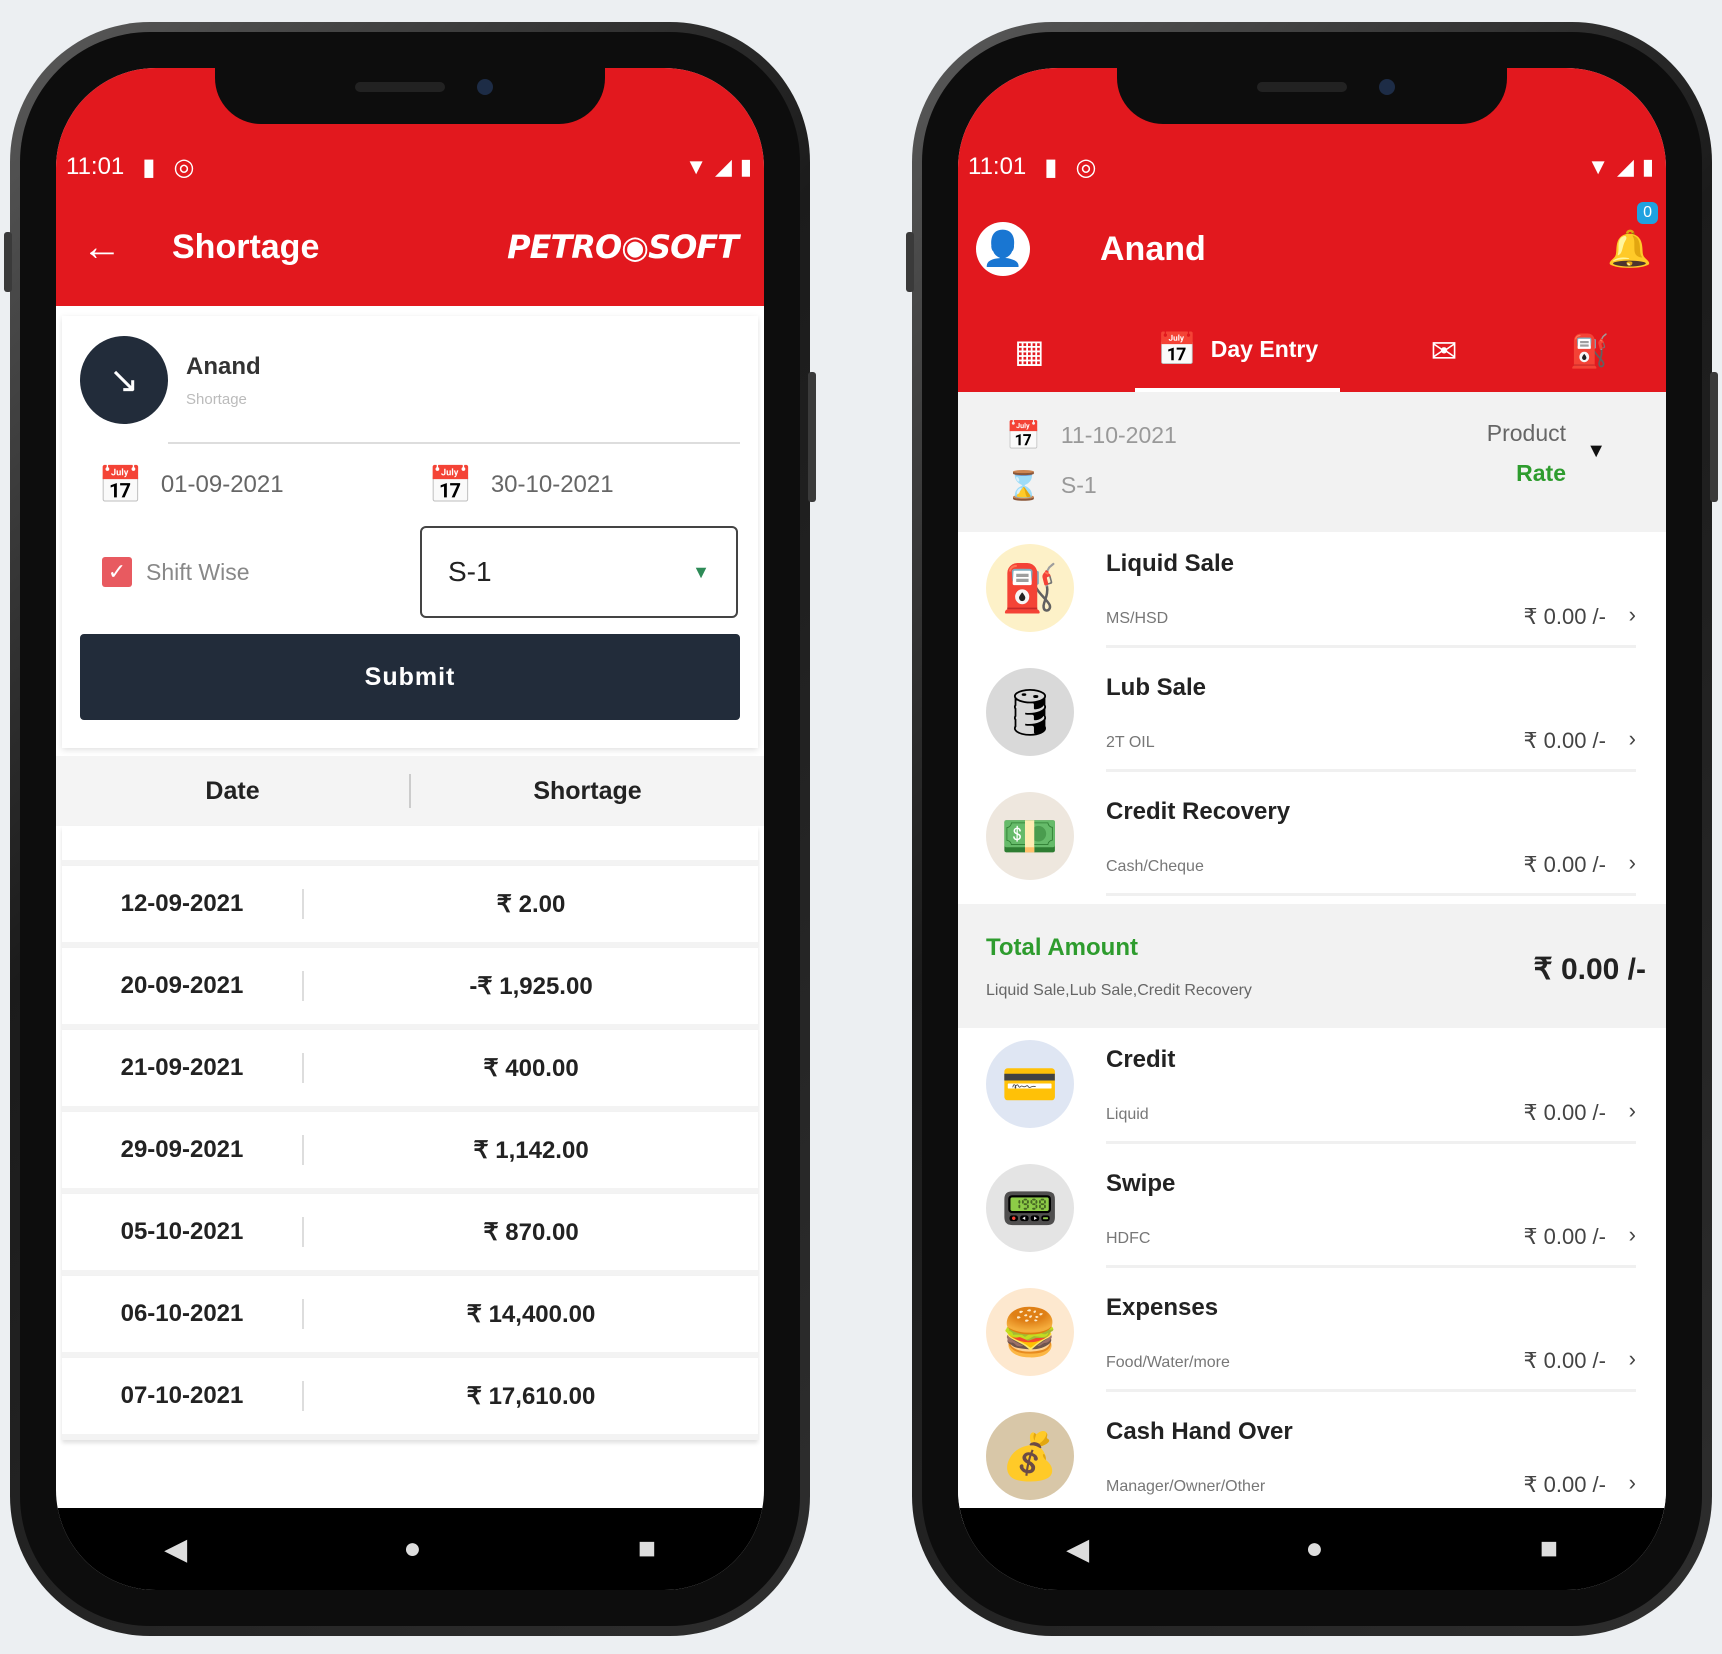 This screenshot has height=1654, width=1722. I want to click on row-shortage: ₹ 14,400.00, so click(531, 1314).